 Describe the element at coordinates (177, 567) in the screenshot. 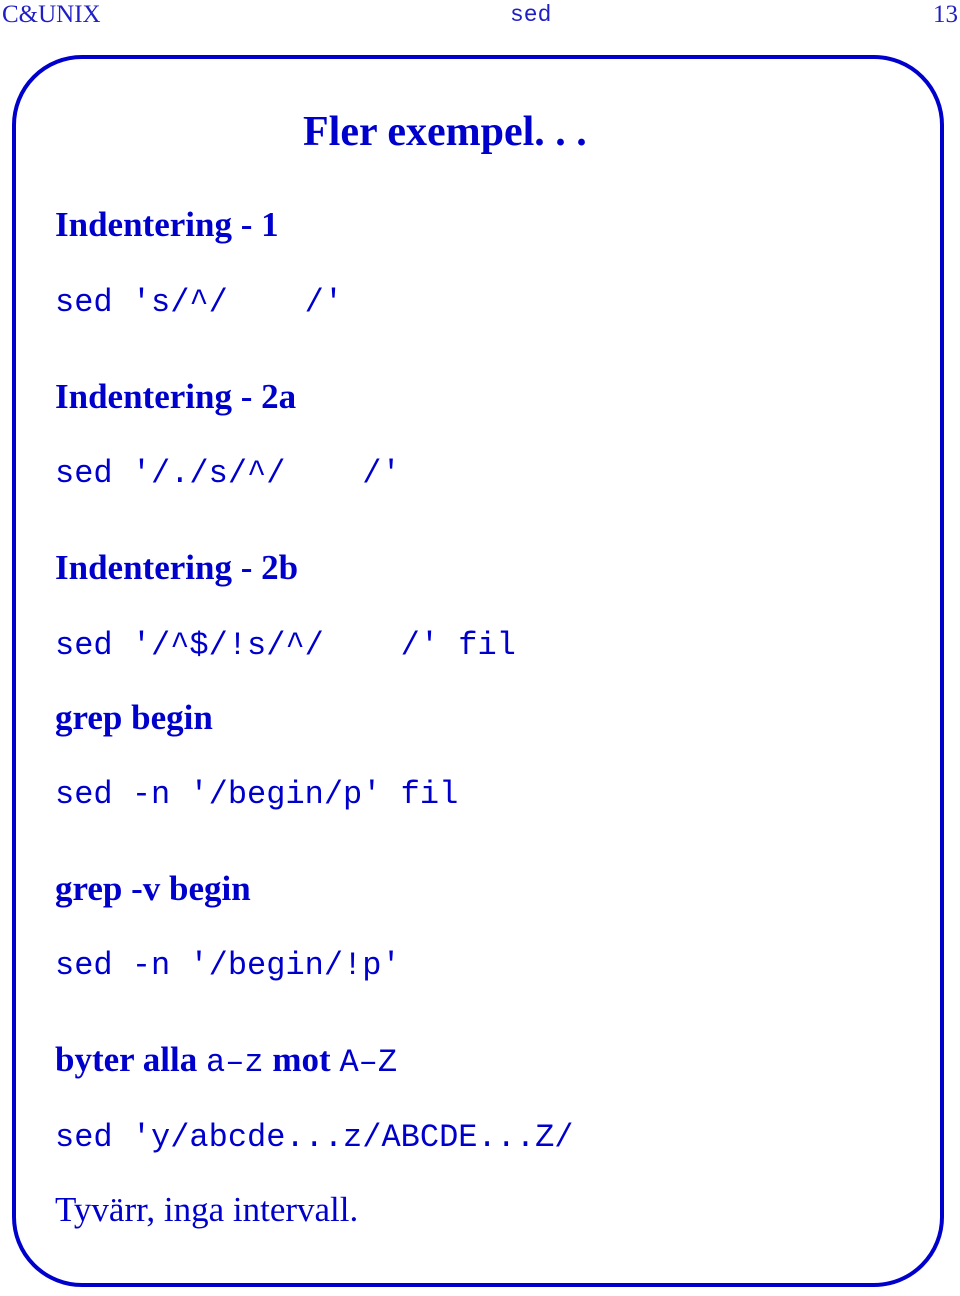

I see `heading-indentering-2b: Indentering - 2b` at that location.